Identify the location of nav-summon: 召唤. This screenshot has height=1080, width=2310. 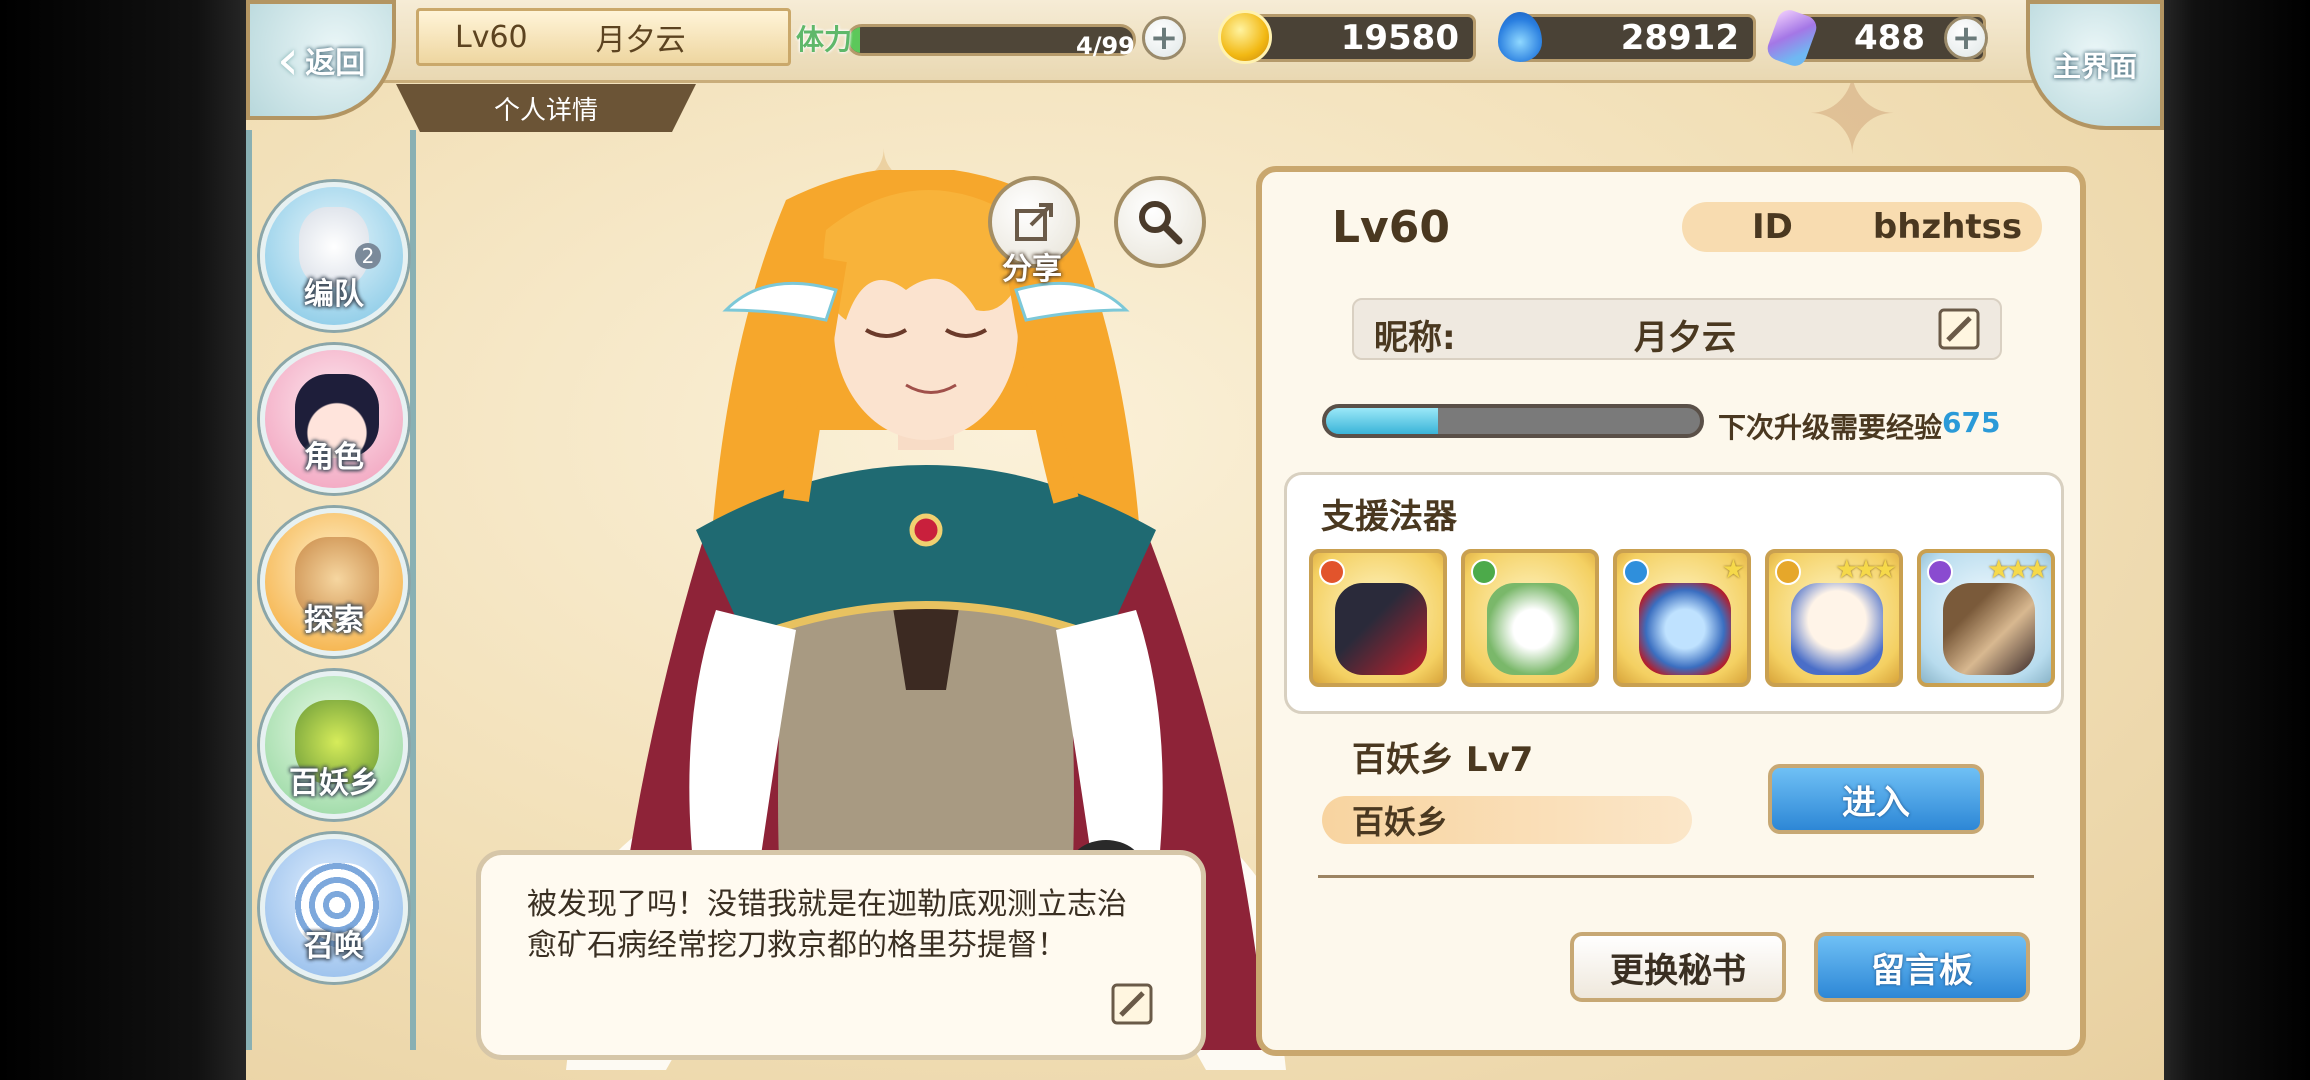
(334, 908).